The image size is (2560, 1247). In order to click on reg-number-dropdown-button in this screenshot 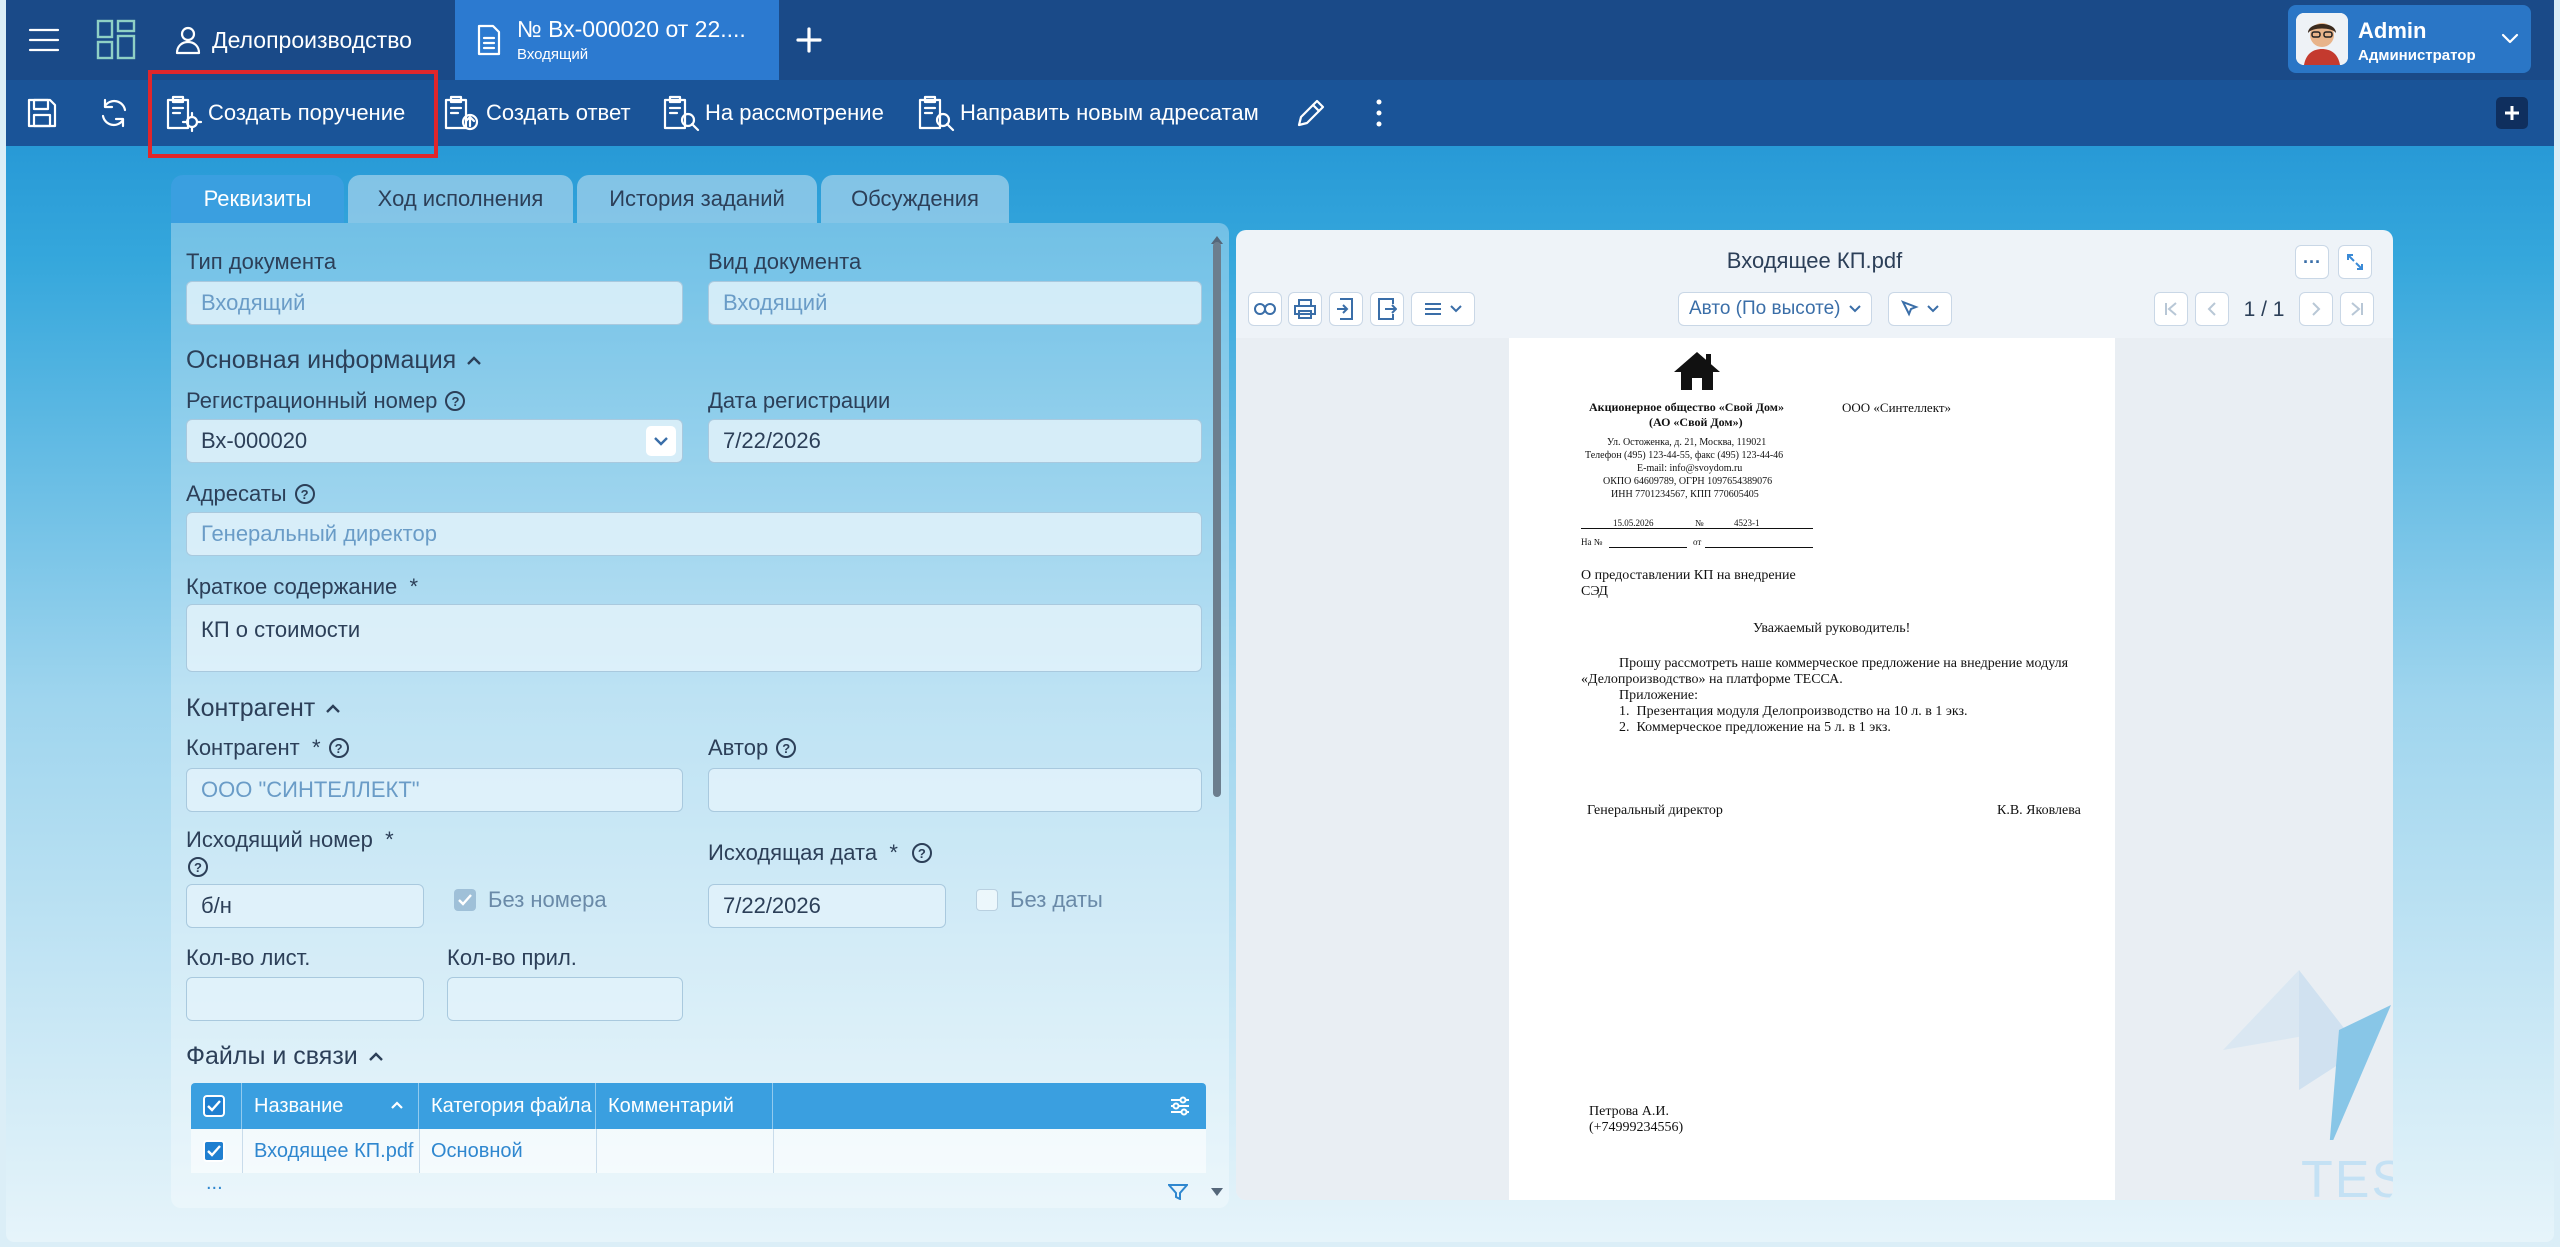, I will do `click(661, 441)`.